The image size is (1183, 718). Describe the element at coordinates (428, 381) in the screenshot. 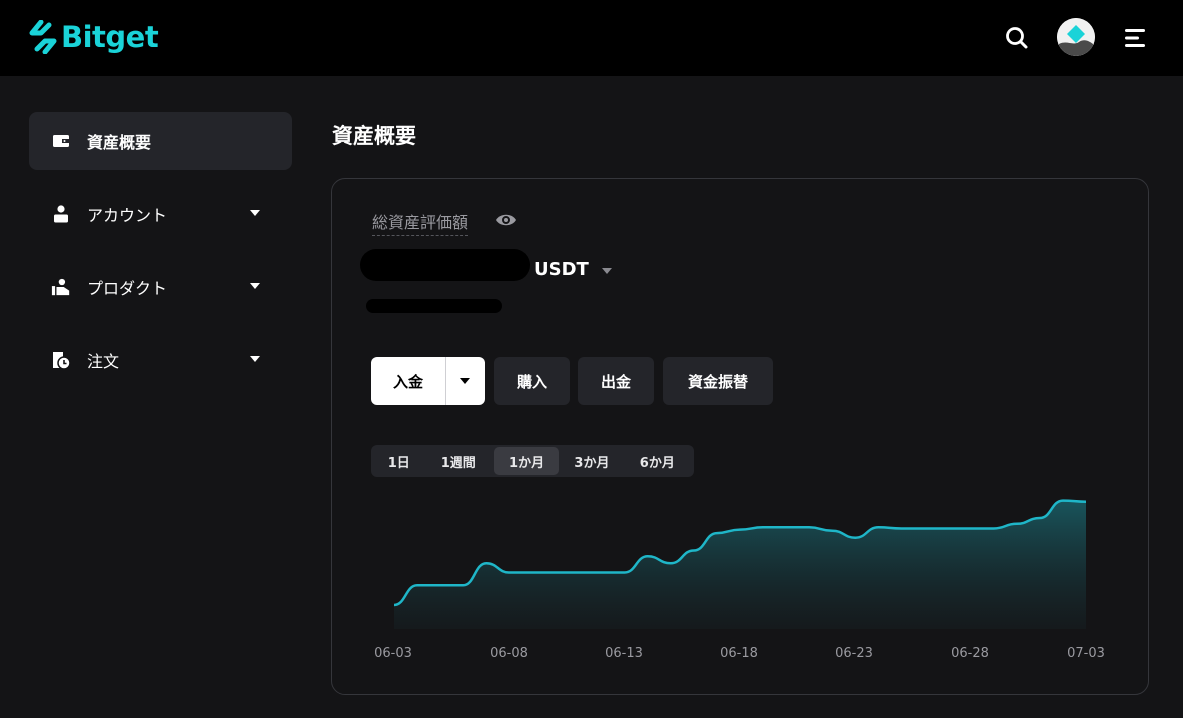

I see `deposit-button: 入金` at that location.